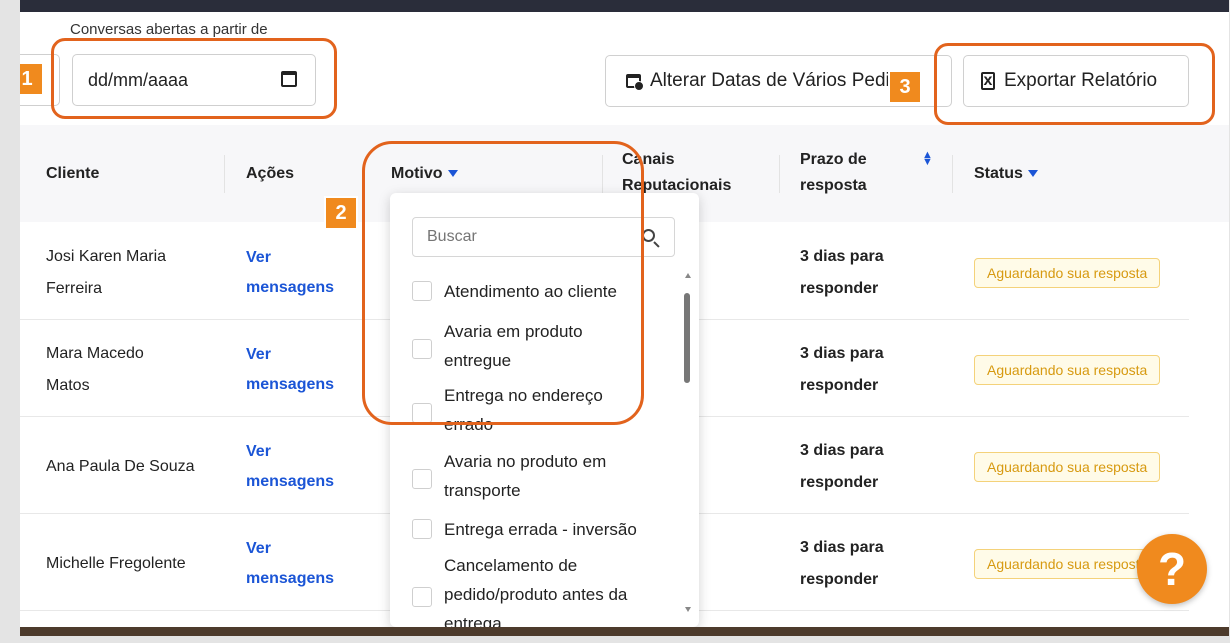 The width and height of the screenshot is (1230, 643). What do you see at coordinates (1172, 569) in the screenshot?
I see `help-button: ?` at bounding box center [1172, 569].